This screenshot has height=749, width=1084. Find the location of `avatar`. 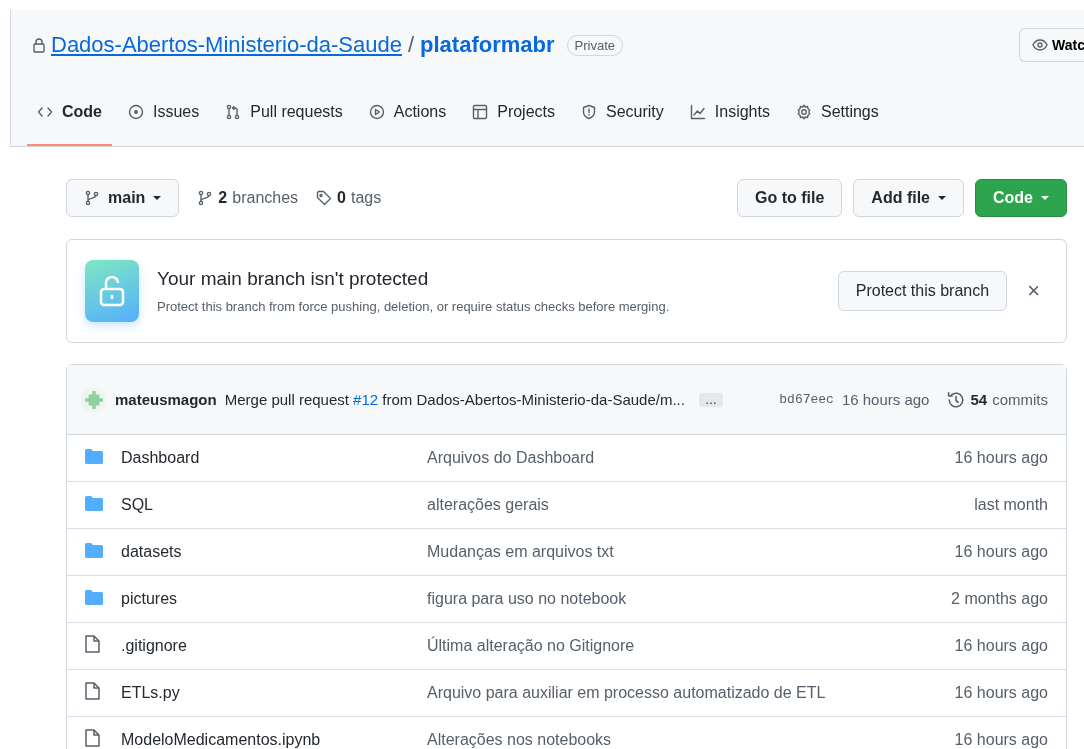

avatar is located at coordinates (94, 399).